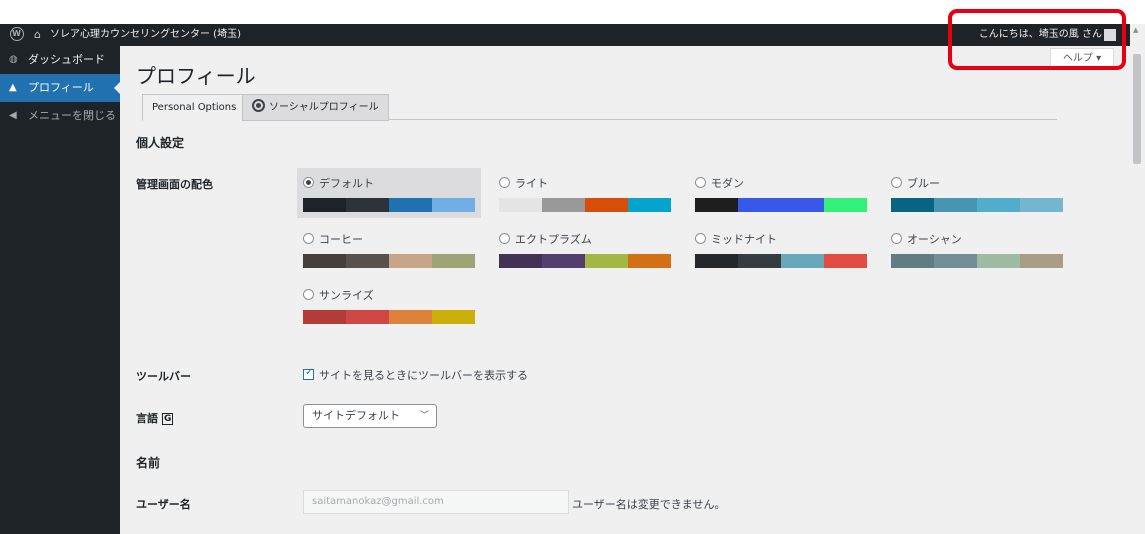 The image size is (1145, 534). Describe the element at coordinates (315, 107) in the screenshot. I see `tab-social-profile: ソーシャルプロフィール` at that location.